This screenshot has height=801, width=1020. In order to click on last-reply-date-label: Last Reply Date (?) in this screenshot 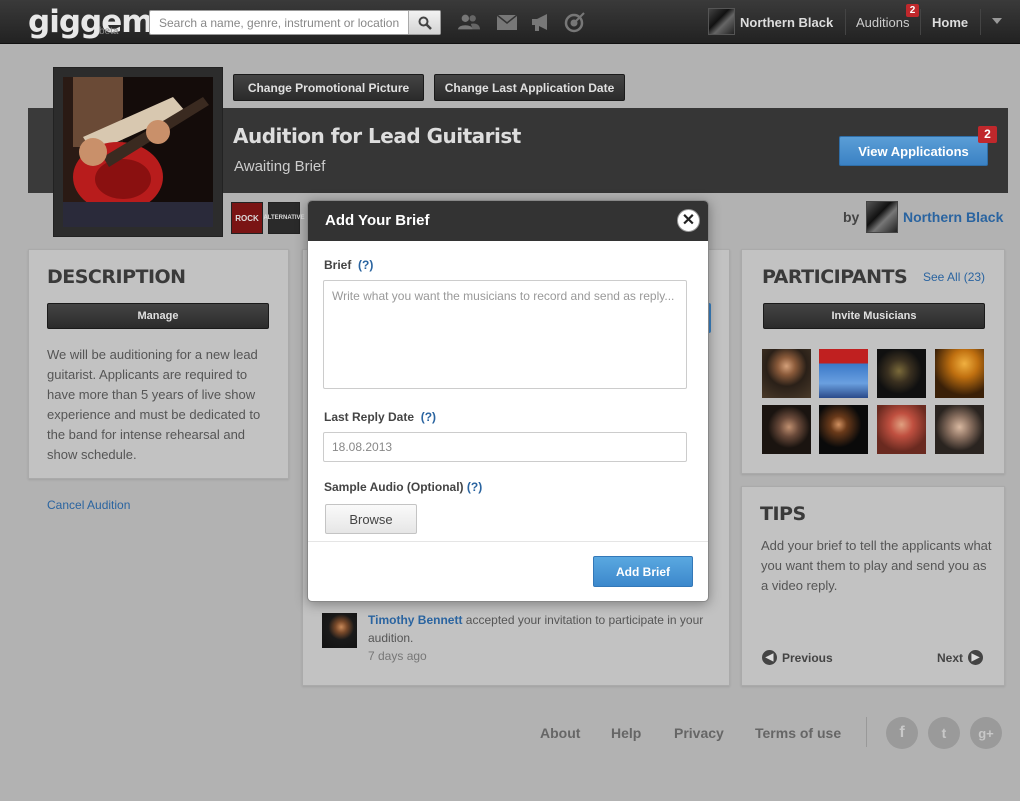, I will do `click(380, 417)`.